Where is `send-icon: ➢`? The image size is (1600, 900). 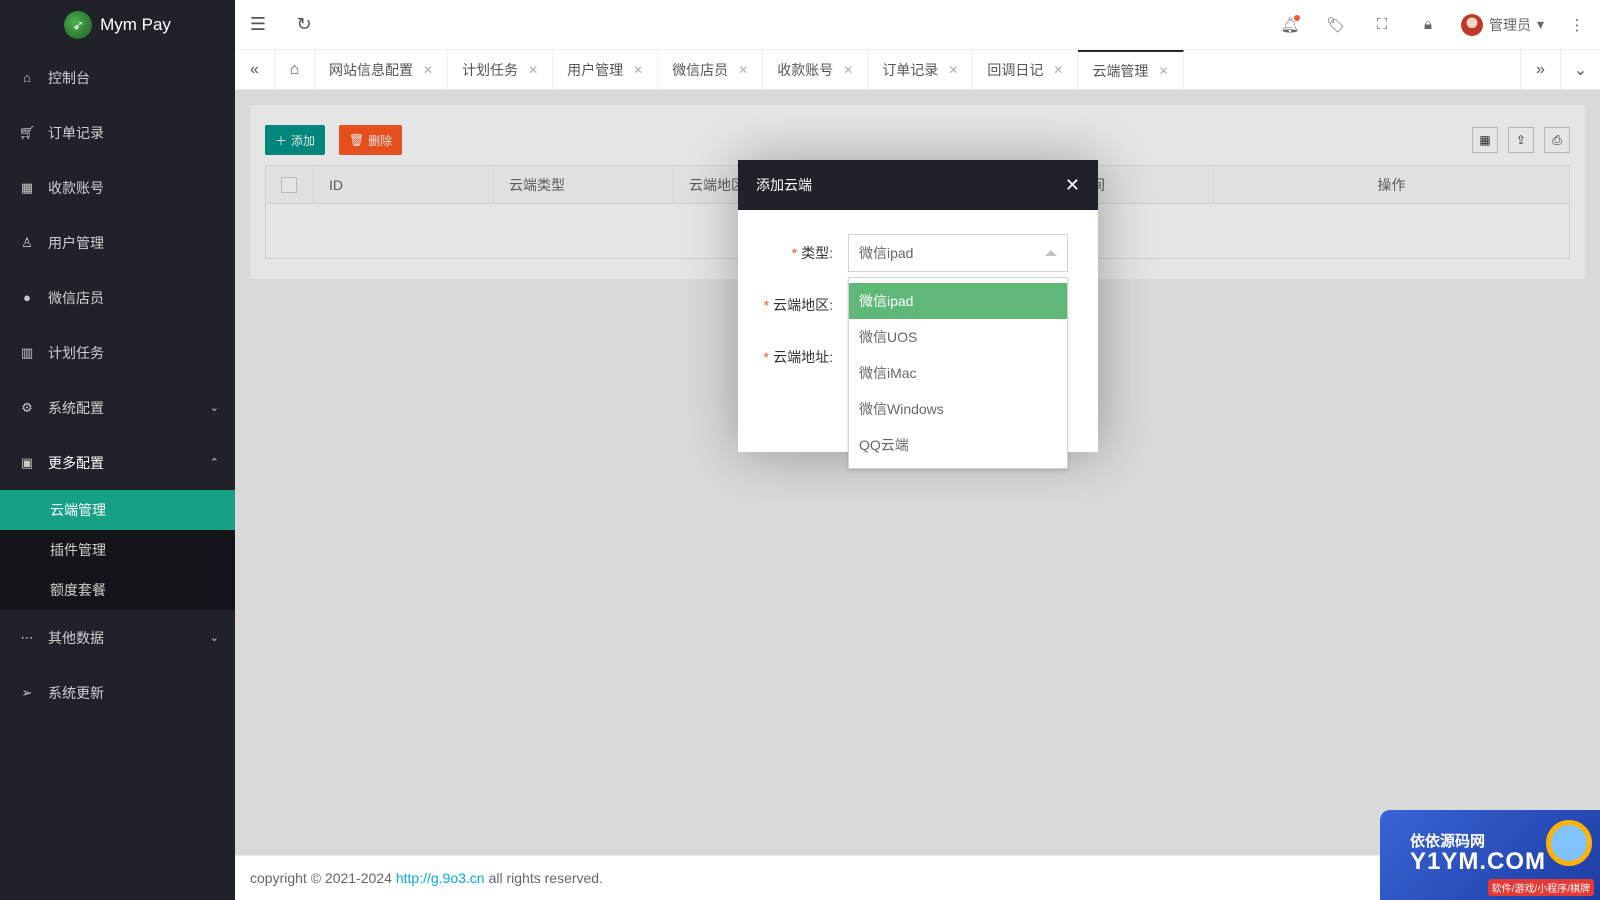 send-icon: ➢ is located at coordinates (27, 692).